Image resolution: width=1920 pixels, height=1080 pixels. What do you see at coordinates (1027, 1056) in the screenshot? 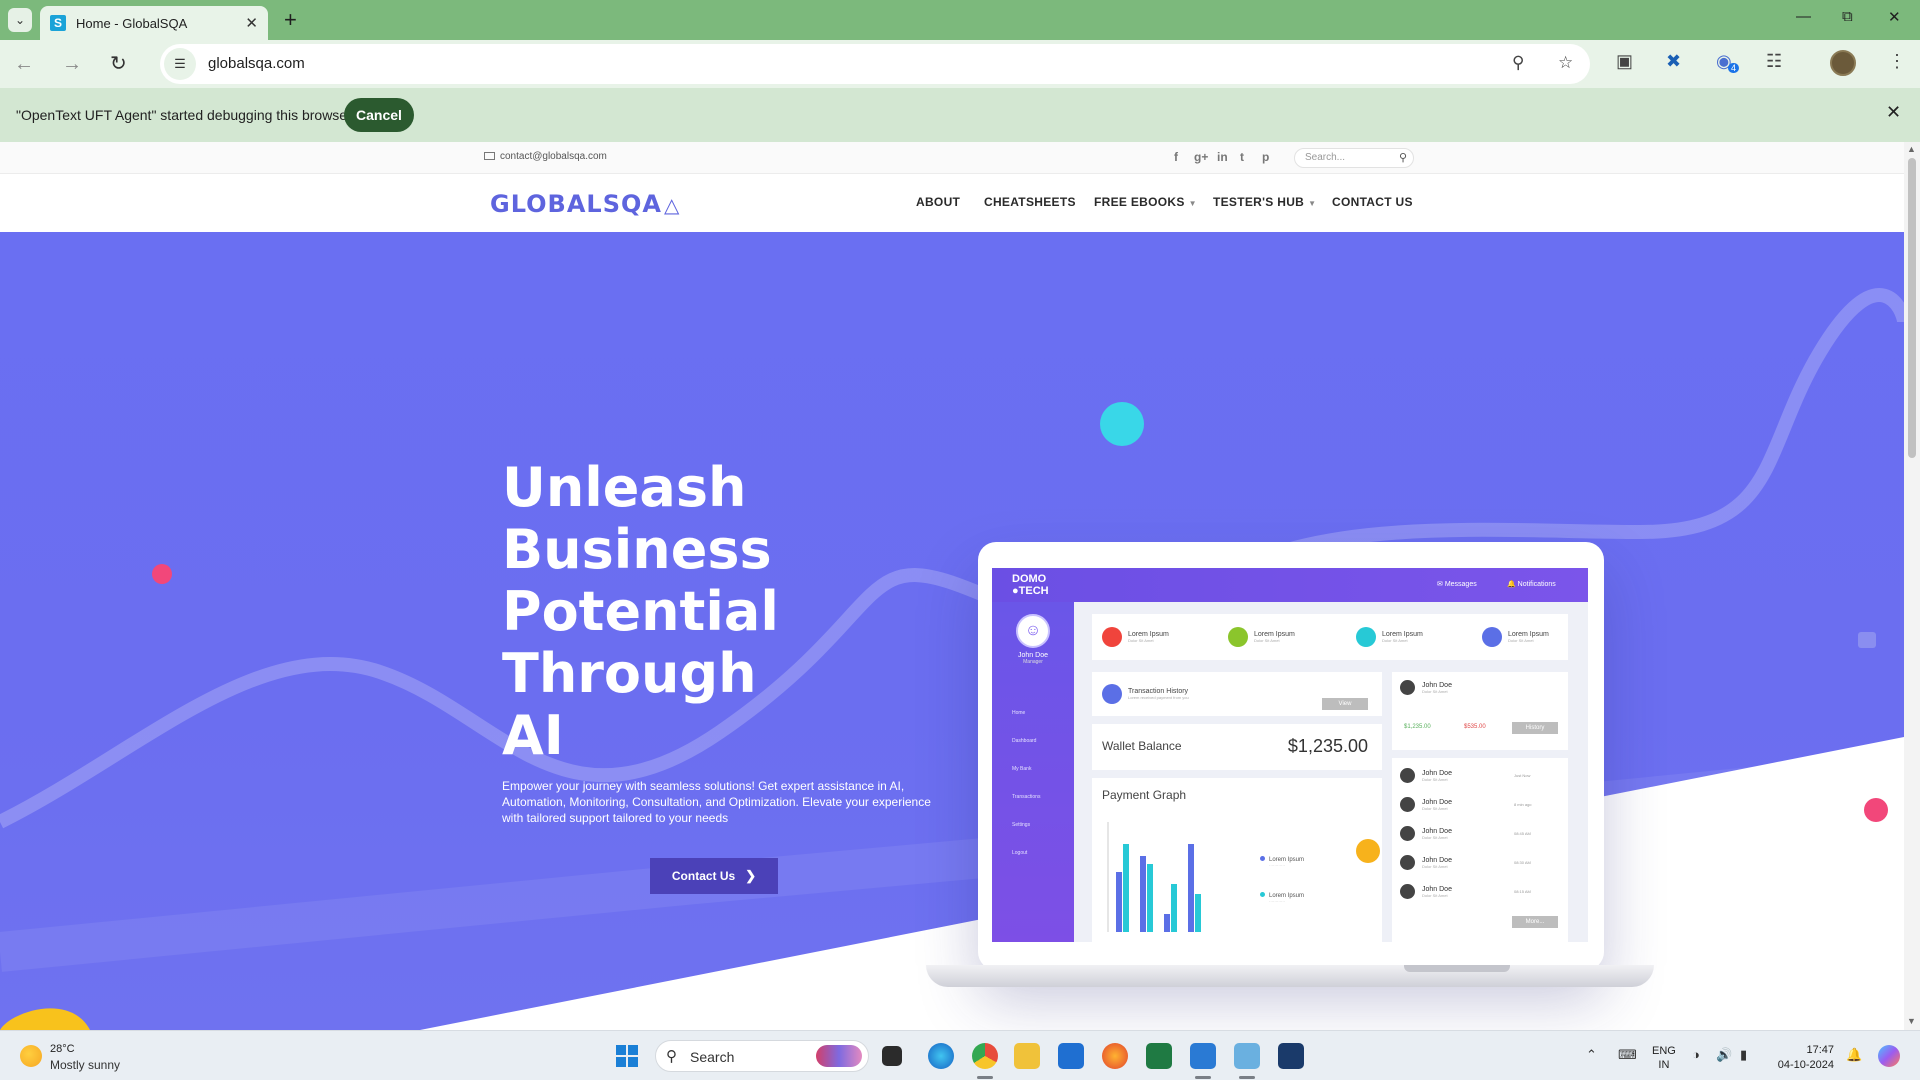
I see `file-explorer-icon` at bounding box center [1027, 1056].